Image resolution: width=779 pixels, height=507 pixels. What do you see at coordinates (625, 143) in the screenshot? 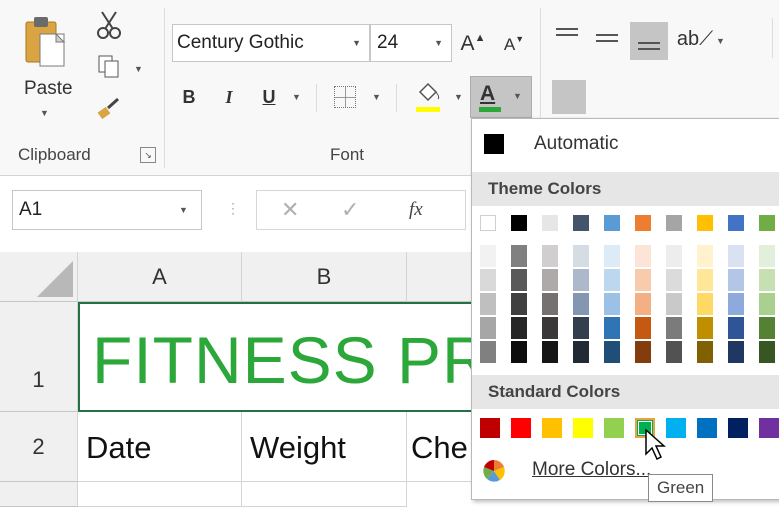
I see `automatic-option: Automatic` at bounding box center [625, 143].